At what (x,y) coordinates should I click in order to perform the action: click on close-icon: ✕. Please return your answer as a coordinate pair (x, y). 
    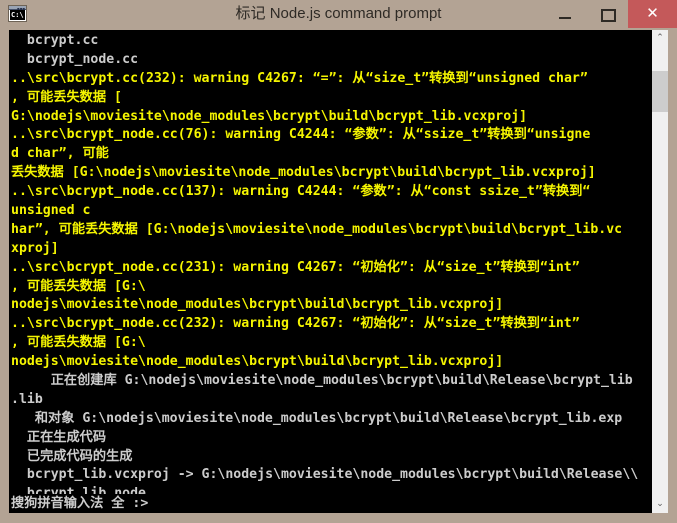
    Looking at the image, I should click on (652, 13).